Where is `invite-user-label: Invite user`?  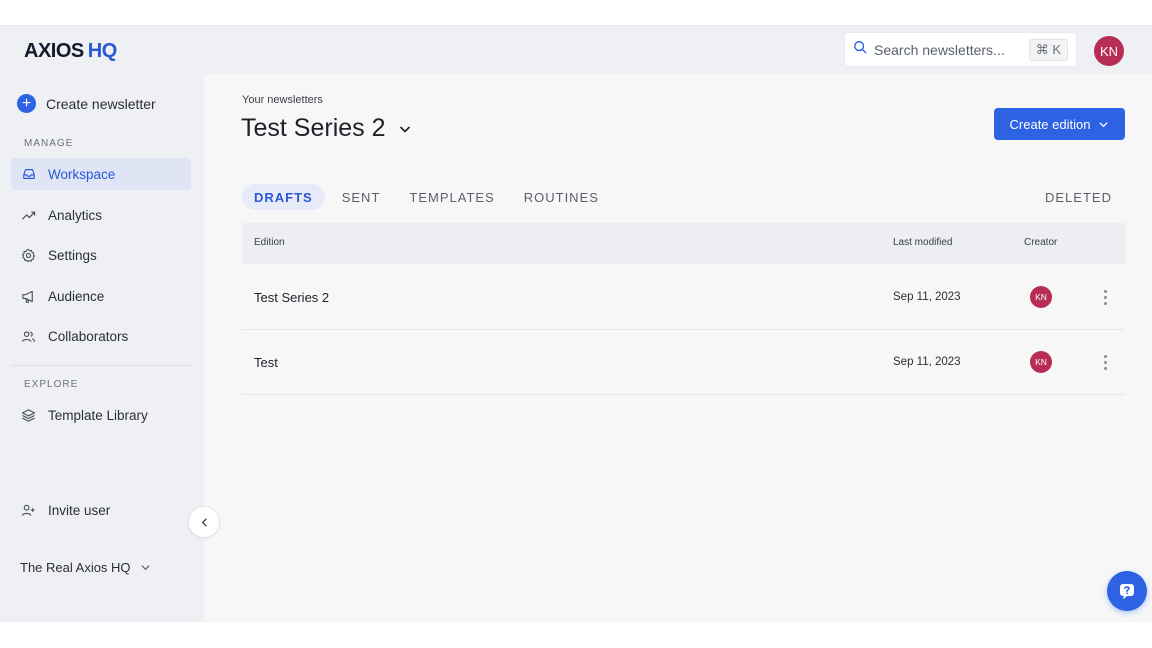 invite-user-label: Invite user is located at coordinates (79, 510).